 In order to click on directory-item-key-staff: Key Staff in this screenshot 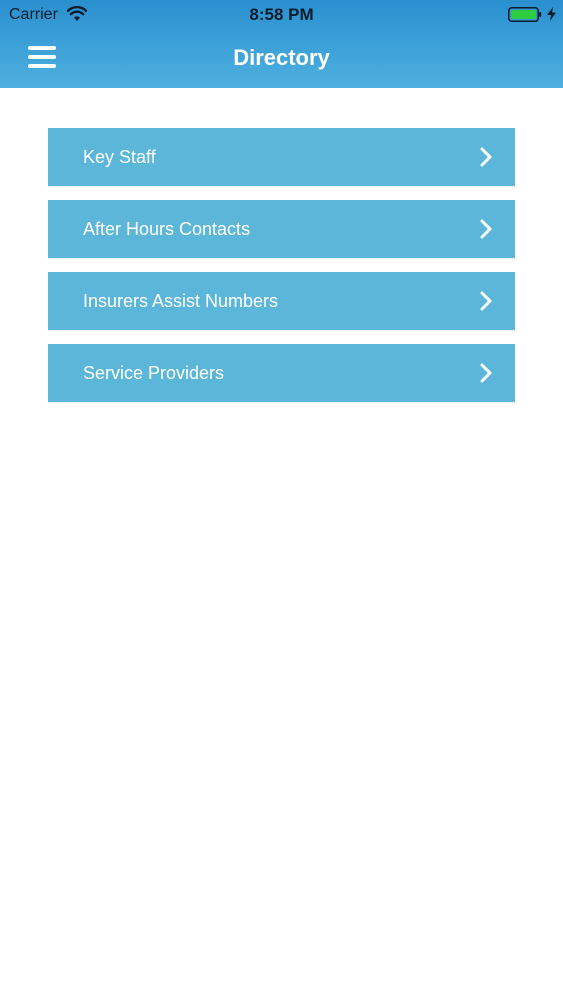, I will do `click(281, 157)`.